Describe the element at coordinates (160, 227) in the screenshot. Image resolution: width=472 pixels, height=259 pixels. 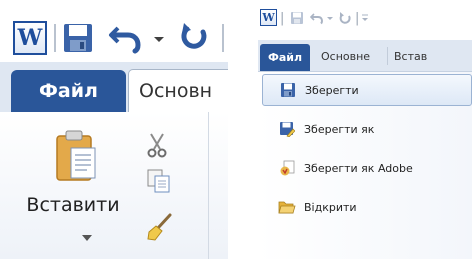
I see `format-painter-icon` at that location.